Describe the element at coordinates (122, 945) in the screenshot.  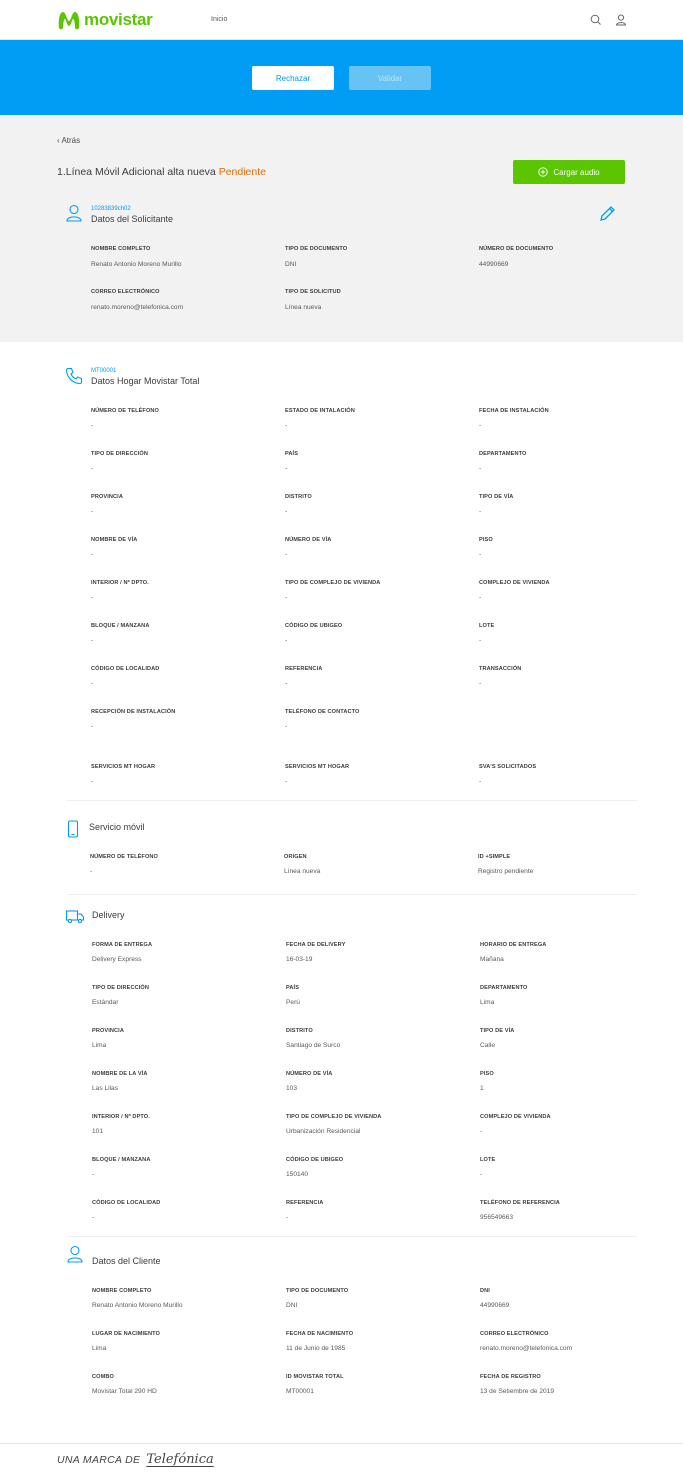
I see `field-label: Forma de entrega` at that location.